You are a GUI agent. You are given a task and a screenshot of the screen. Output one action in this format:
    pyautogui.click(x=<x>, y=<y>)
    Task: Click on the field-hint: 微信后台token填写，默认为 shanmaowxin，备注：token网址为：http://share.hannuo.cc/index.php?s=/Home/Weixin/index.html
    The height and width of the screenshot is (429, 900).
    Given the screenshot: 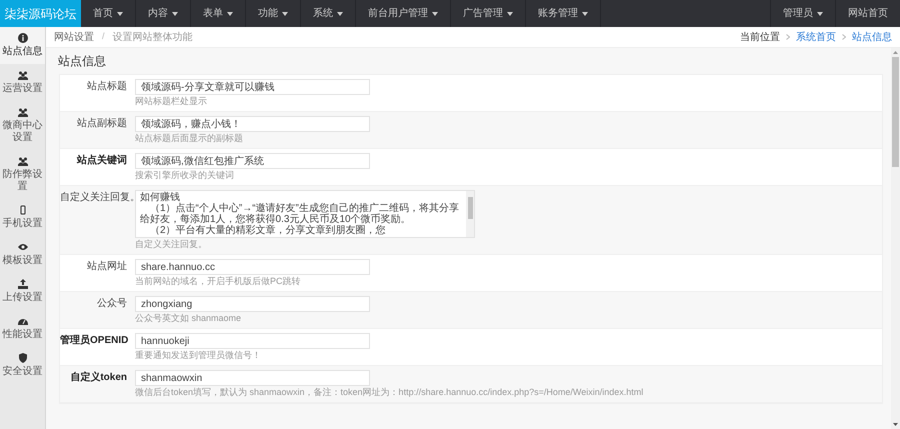 What is the action you would take?
    pyautogui.click(x=389, y=392)
    